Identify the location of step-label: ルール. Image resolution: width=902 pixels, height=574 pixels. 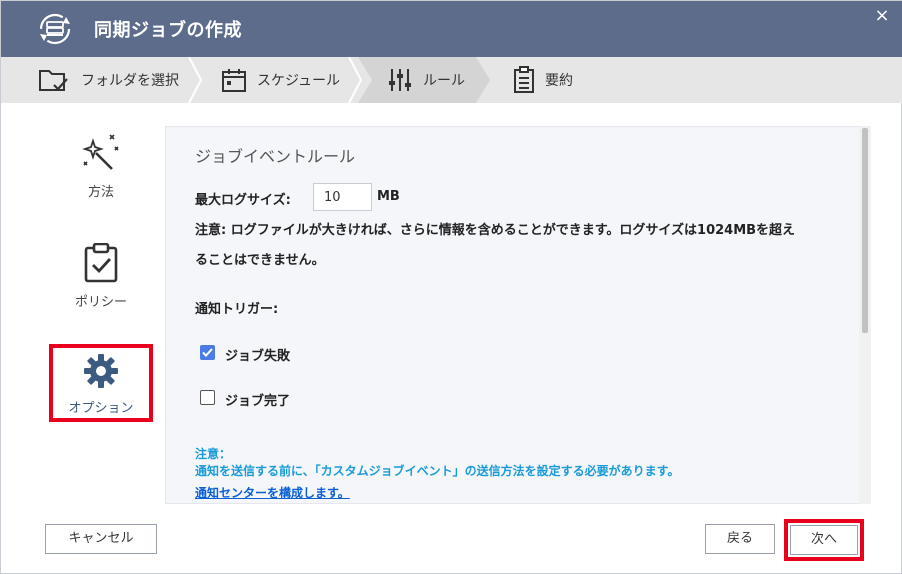
(444, 81).